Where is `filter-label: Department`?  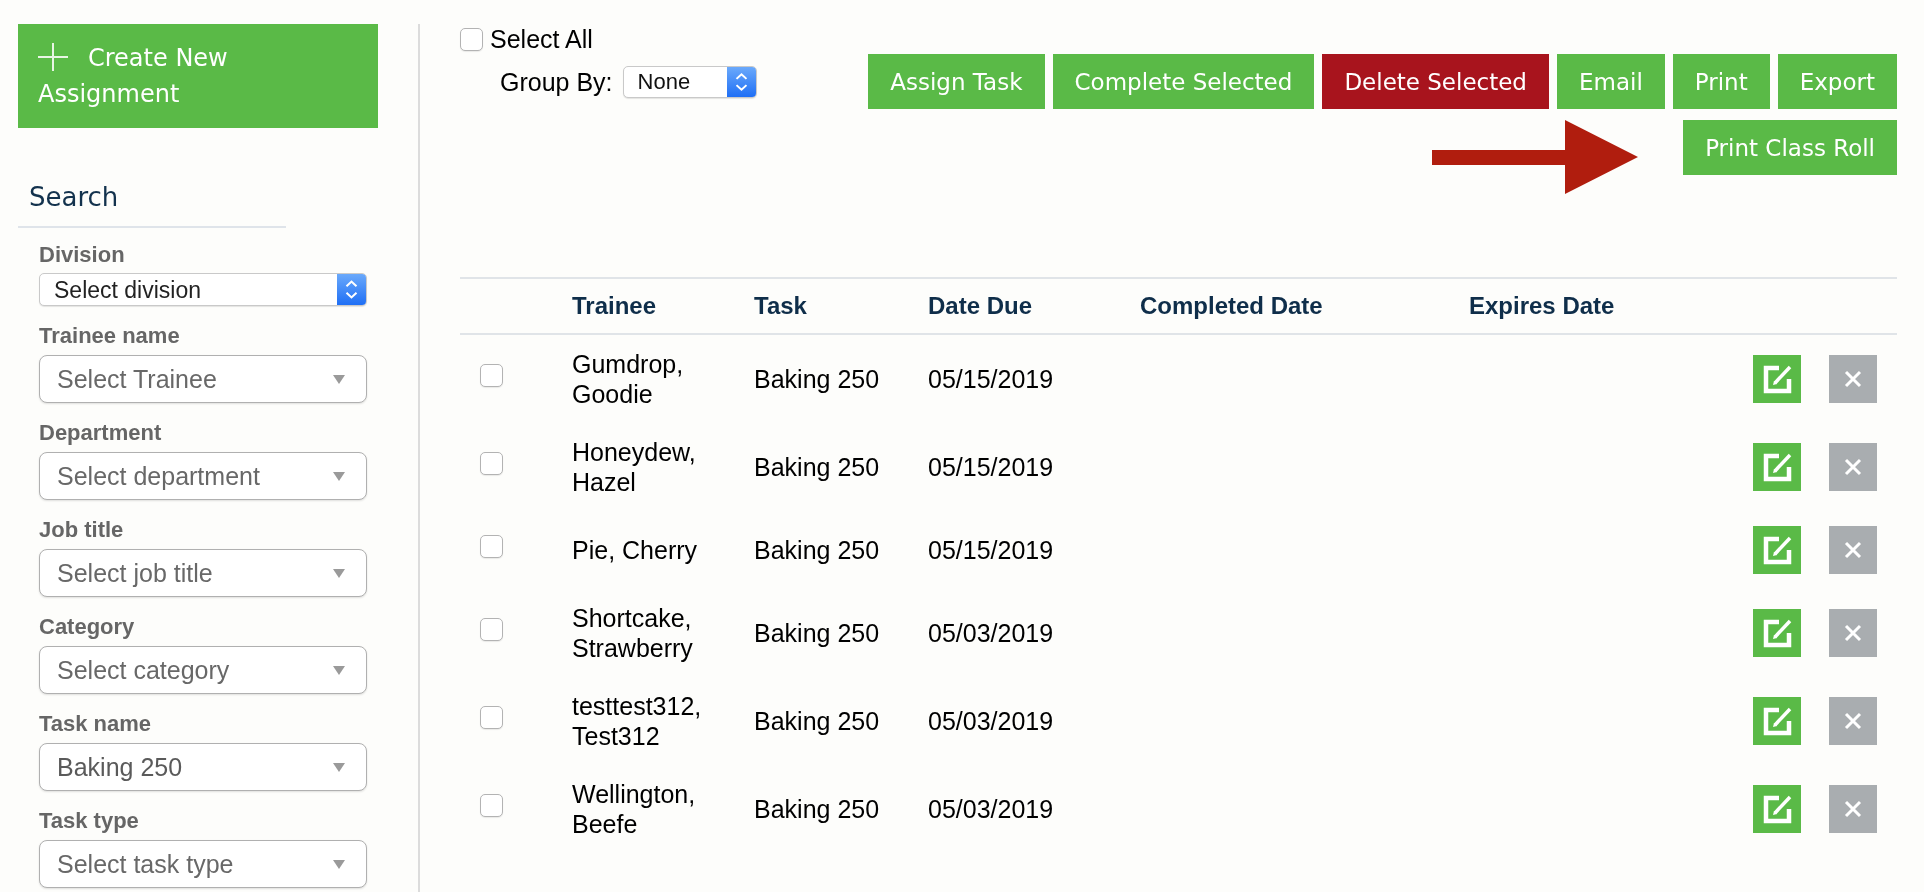 filter-label: Department is located at coordinates (101, 433).